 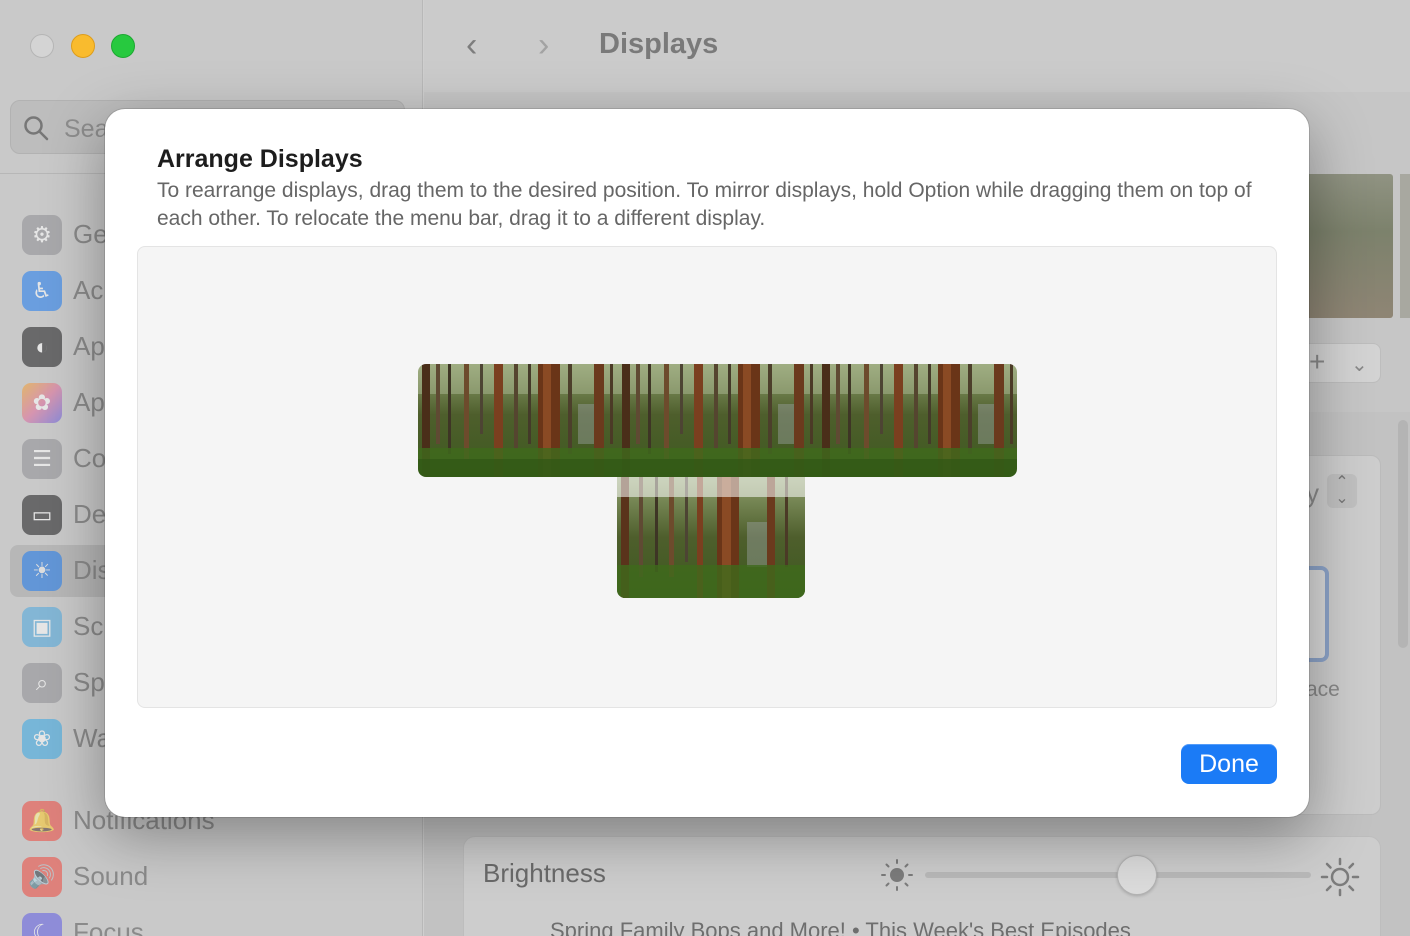 I want to click on accessibility-icon: ♿, so click(x=42, y=291).